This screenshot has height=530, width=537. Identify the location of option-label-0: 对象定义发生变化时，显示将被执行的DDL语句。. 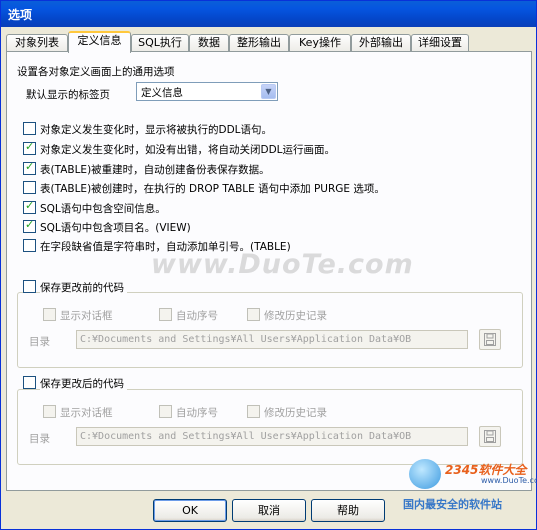
(156, 130).